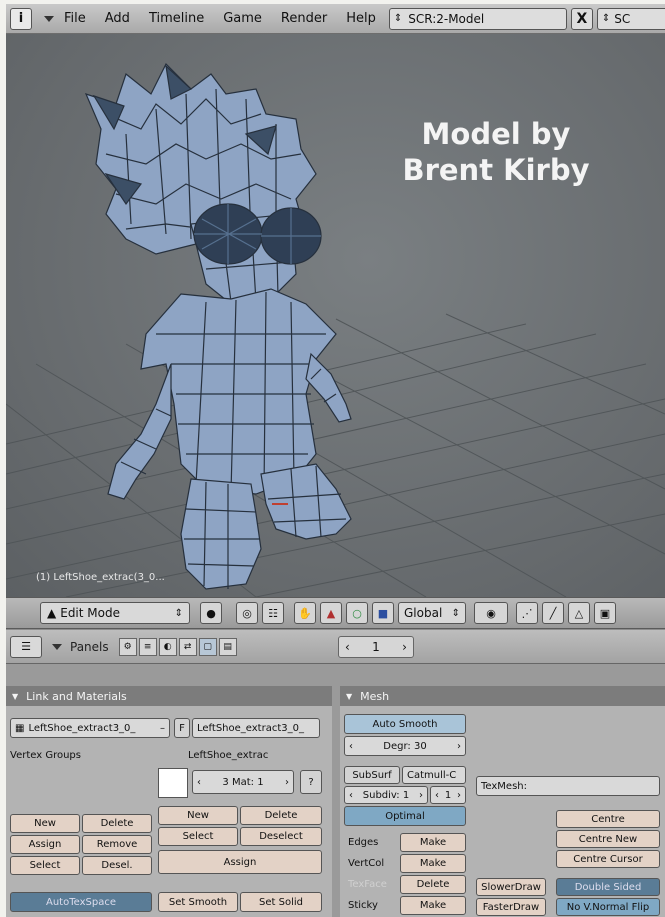 The width and height of the screenshot is (665, 917). I want to click on auto-smooth-toggle: Auto Smooth, so click(405, 724).